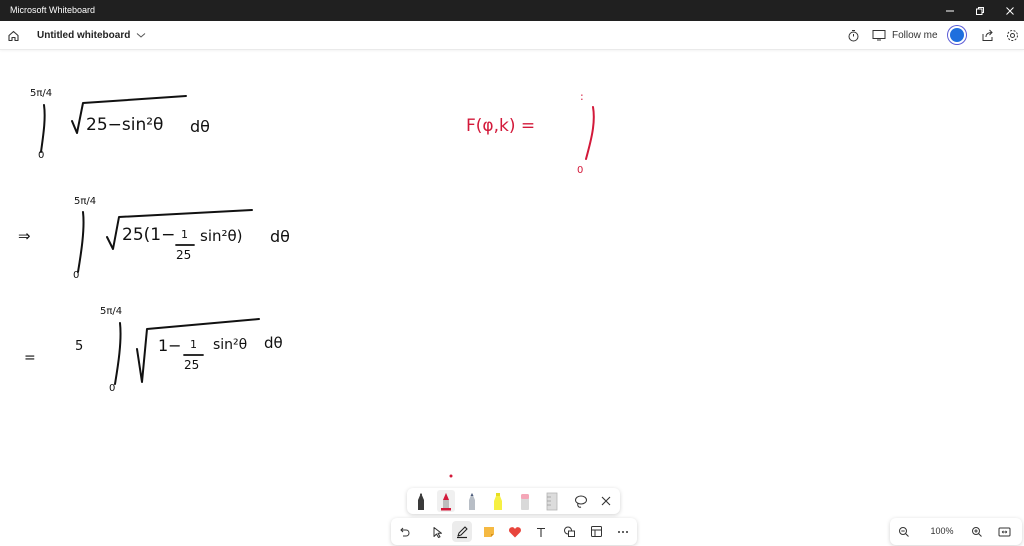  I want to click on ruler-button, so click(552, 501).